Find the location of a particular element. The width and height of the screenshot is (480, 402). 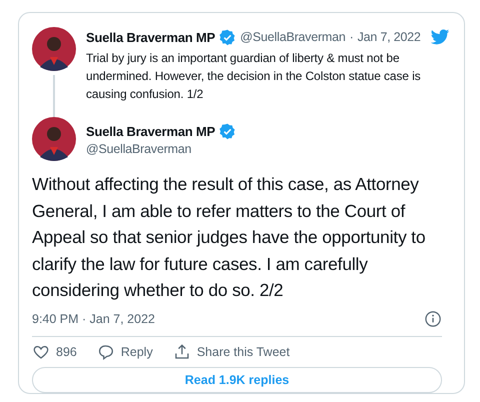

like-button: 896 is located at coordinates (54, 351).